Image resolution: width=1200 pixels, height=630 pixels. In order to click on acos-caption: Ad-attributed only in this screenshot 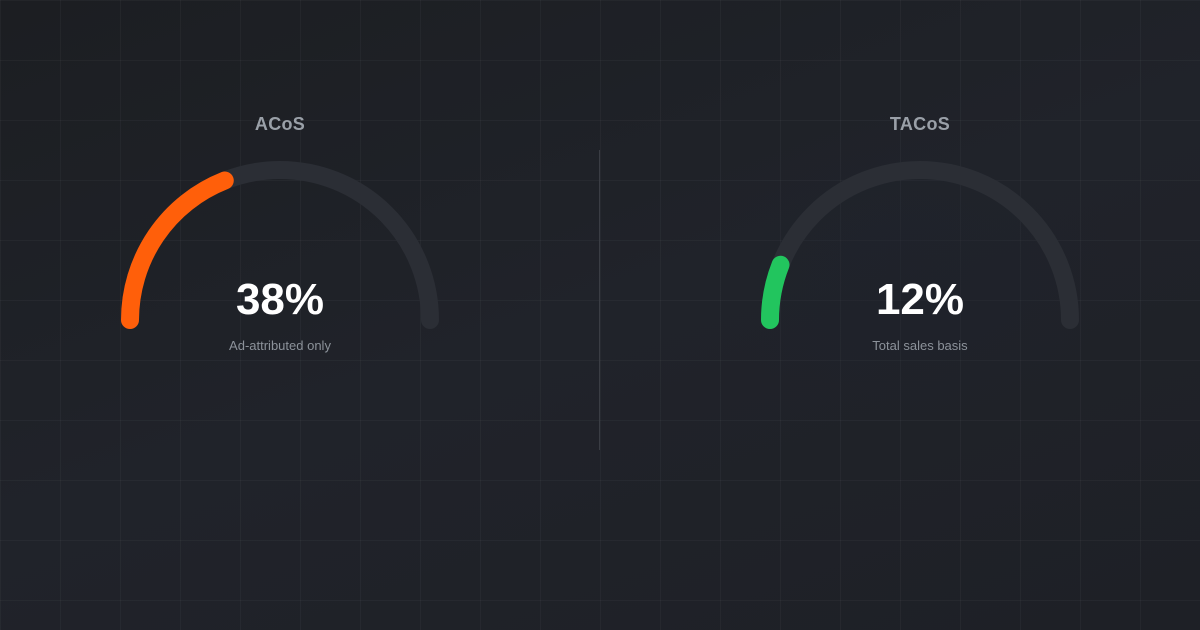, I will do `click(280, 345)`.